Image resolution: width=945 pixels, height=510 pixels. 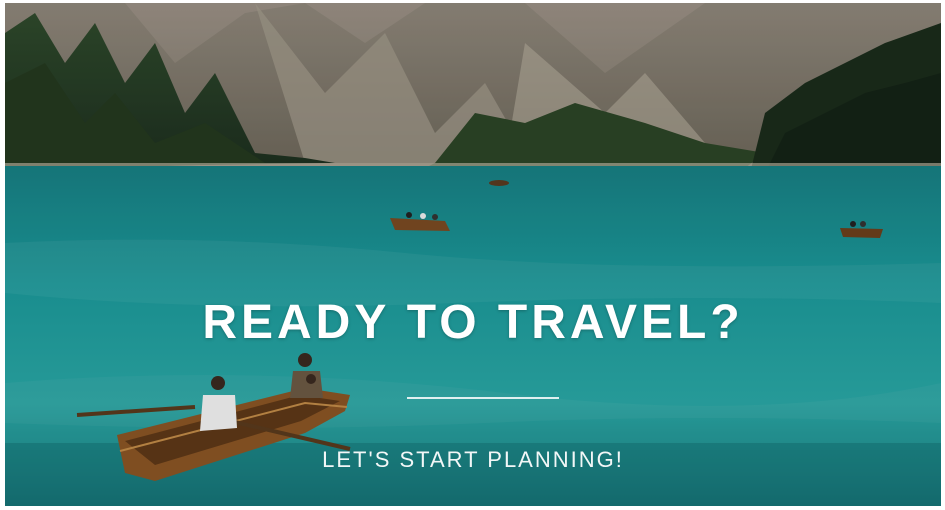 I want to click on hero-title: READY TO TRAVEL?, so click(x=473, y=322).